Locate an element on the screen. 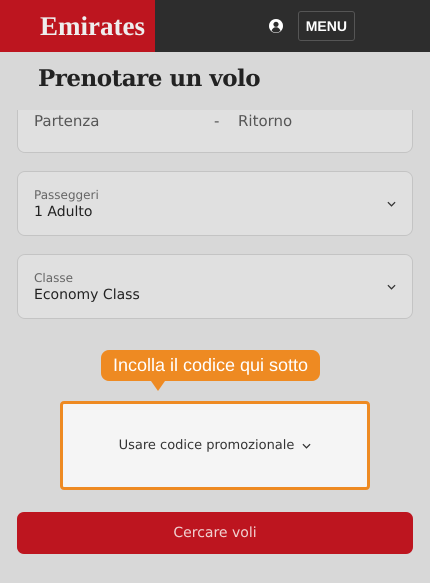 The image size is (430, 583). field-label: Classe is located at coordinates (54, 277).